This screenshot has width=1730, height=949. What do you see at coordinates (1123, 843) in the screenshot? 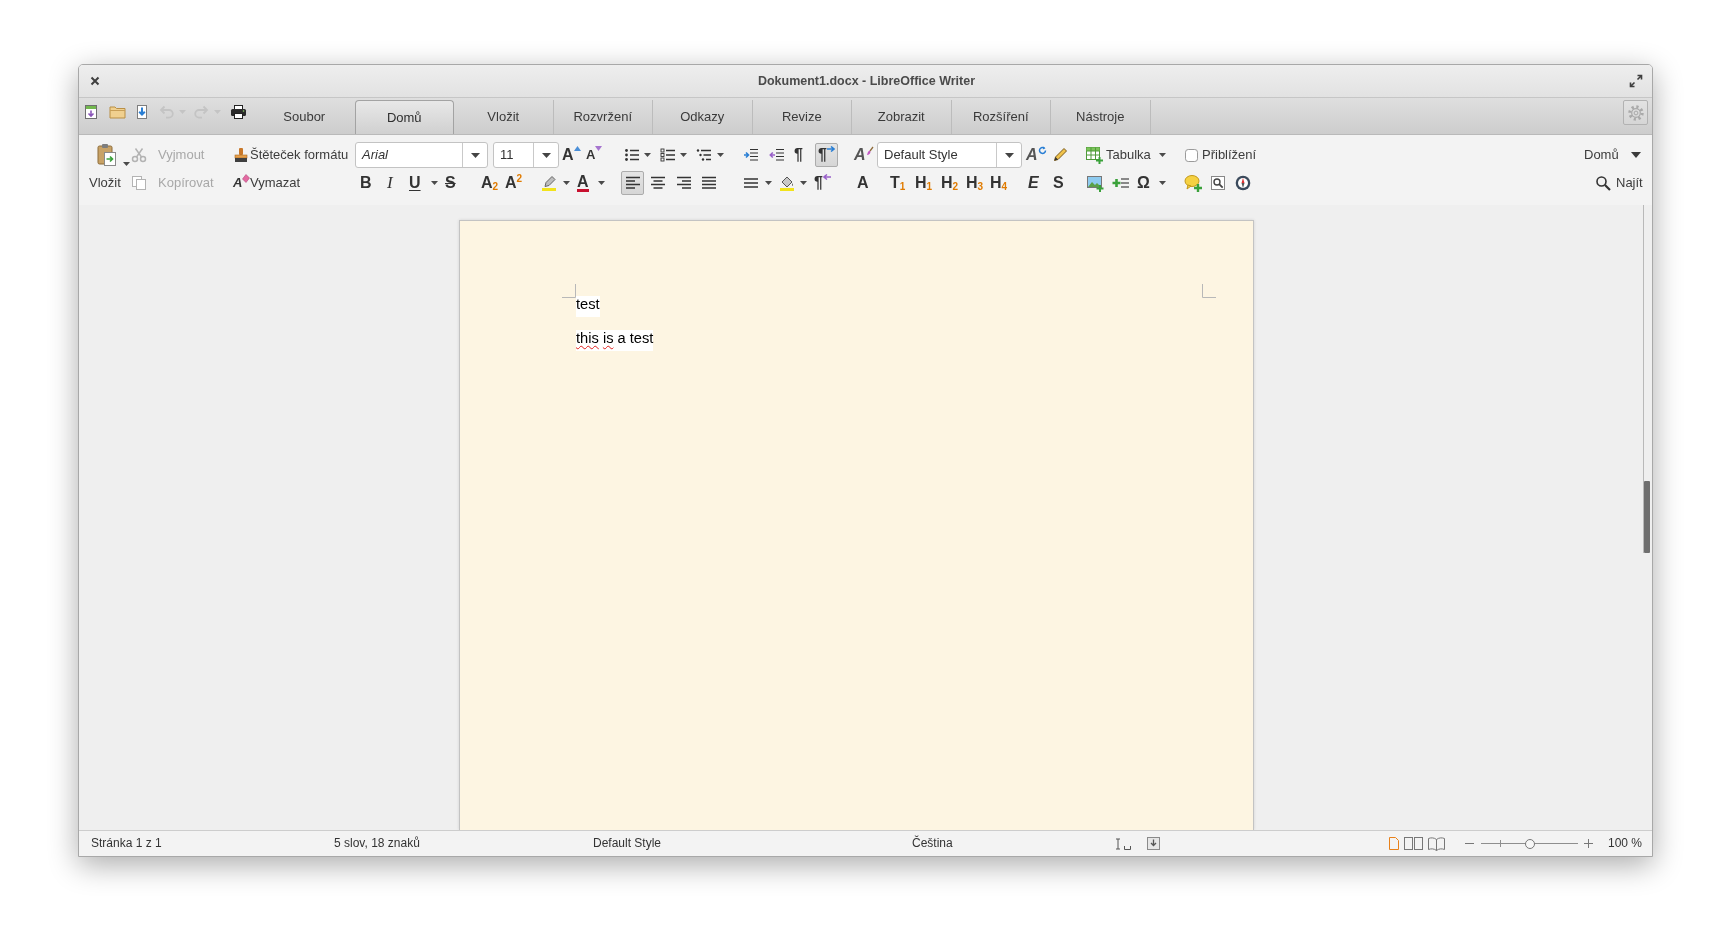
I see `selection-mode-icon` at bounding box center [1123, 843].